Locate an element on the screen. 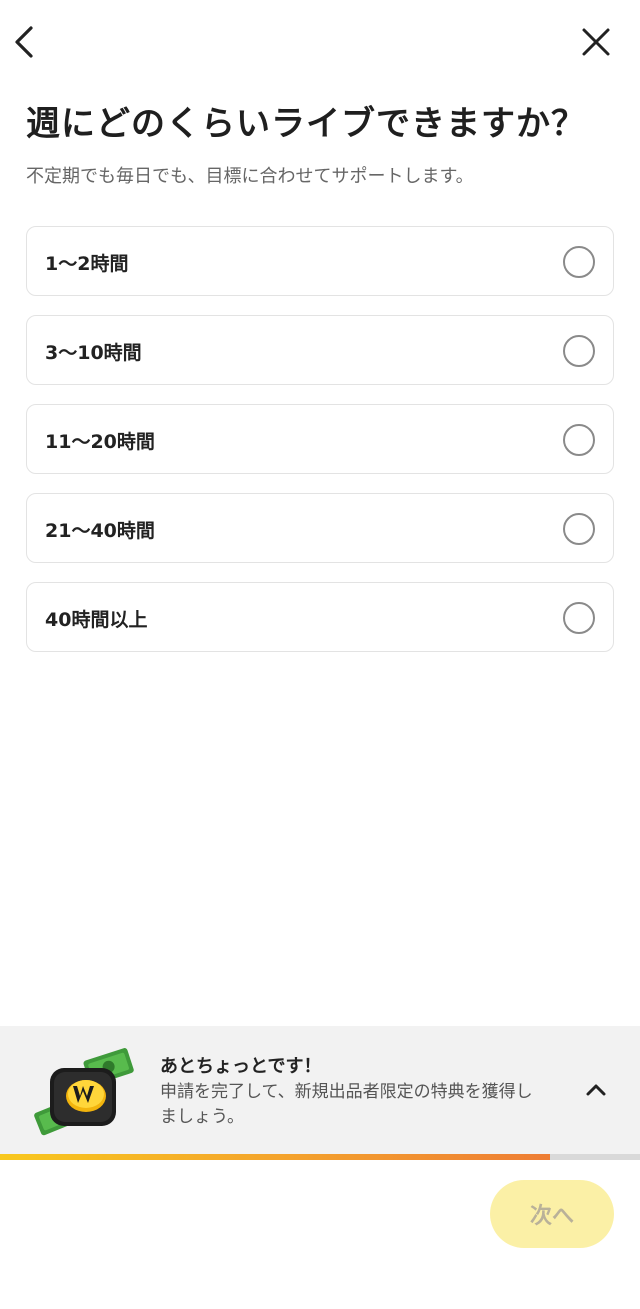  option-40-plus-hours: 40時間以上 is located at coordinates (320, 617).